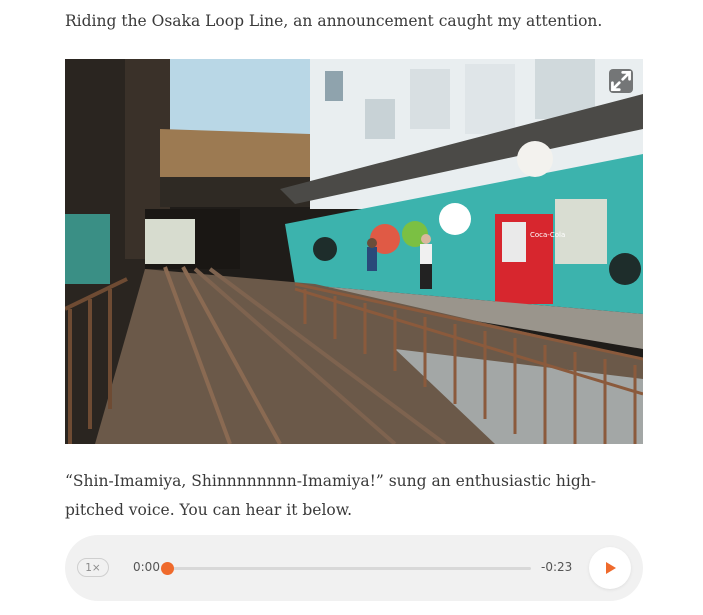 The width and height of the screenshot is (703, 615). I want to click on audio-player: 1× 0:00 -0:23, so click(354, 568).